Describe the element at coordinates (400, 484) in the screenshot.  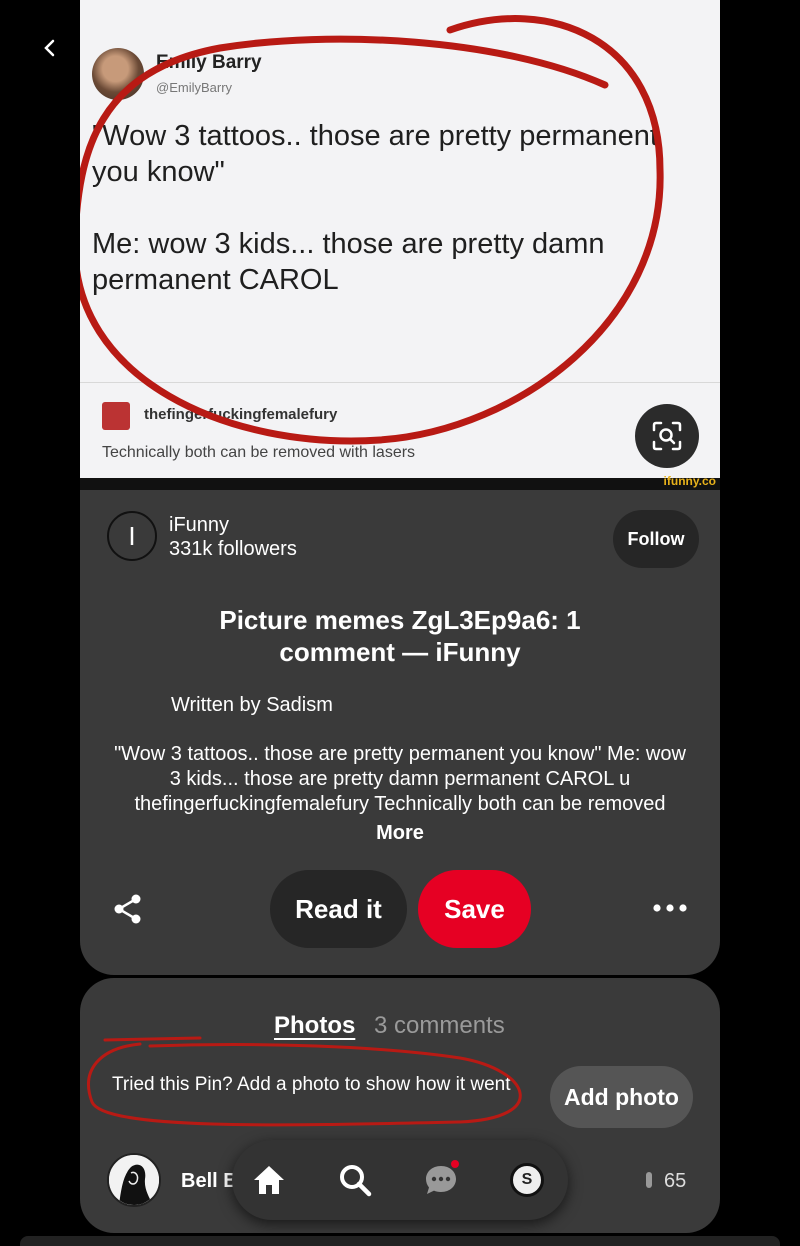
I see `image-bottom-strip` at that location.